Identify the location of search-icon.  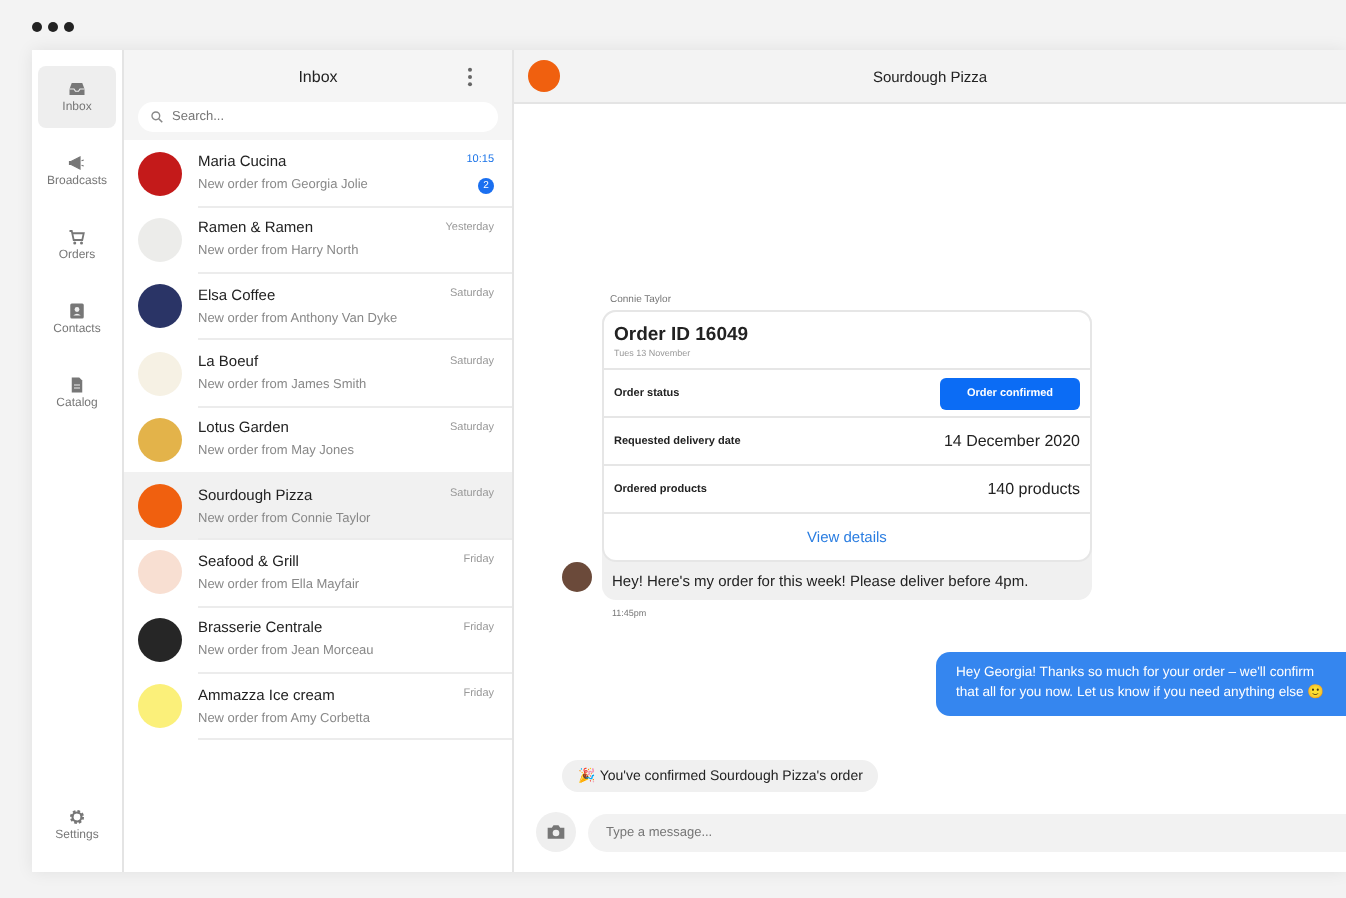
(157, 117).